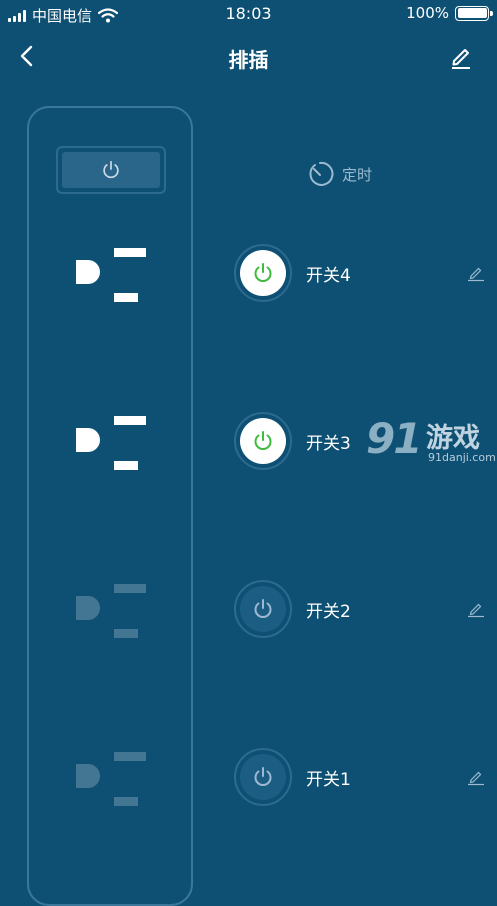 The height and width of the screenshot is (906, 497). Describe the element at coordinates (394, 438) in the screenshot. I see `watermark-number: 91` at that location.